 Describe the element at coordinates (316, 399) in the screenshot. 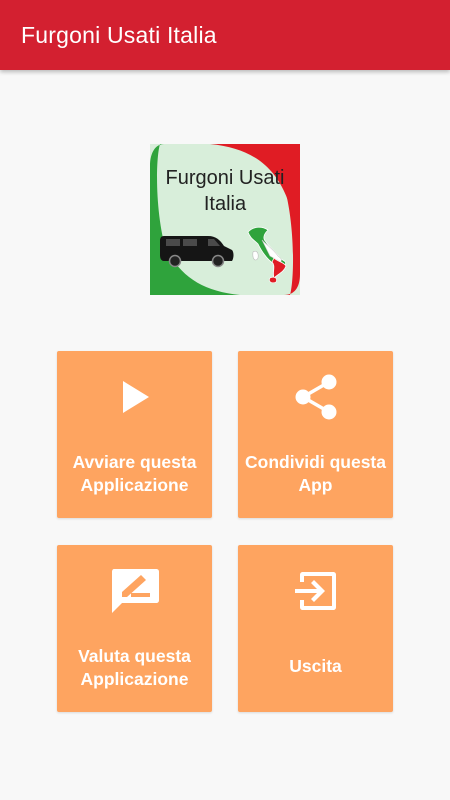

I see `share-icon` at that location.